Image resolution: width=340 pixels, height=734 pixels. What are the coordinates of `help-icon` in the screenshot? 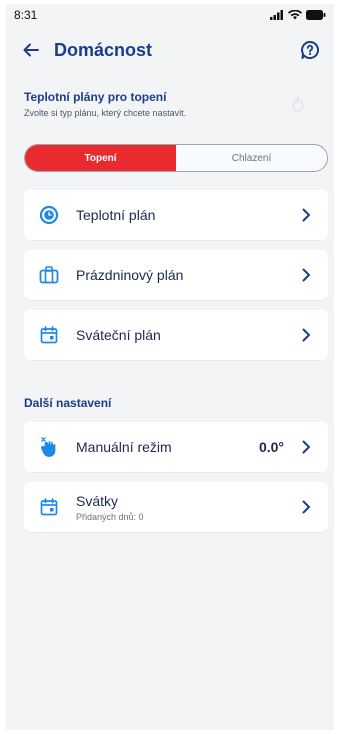 It's located at (310, 50).